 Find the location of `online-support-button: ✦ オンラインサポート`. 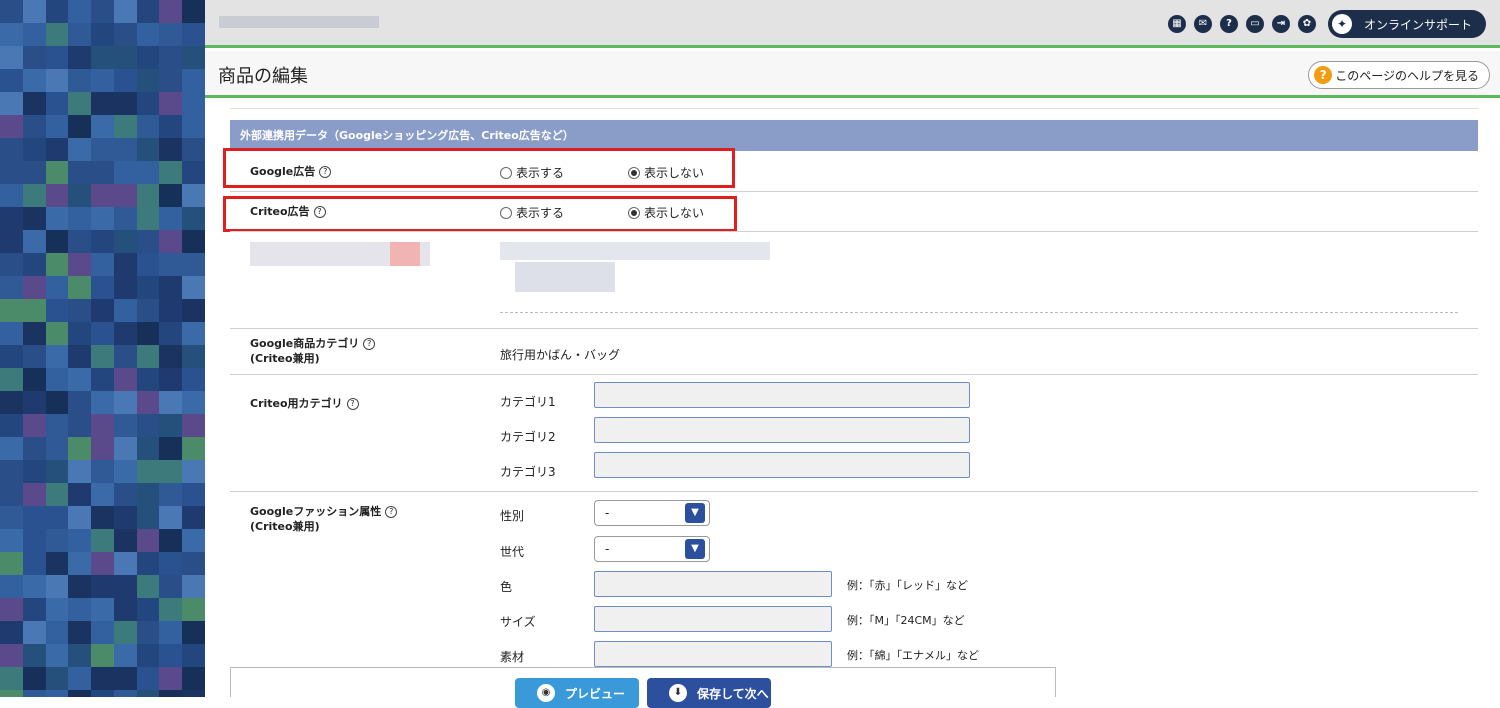

online-support-button: ✦ オンラインサポート is located at coordinates (1406, 24).